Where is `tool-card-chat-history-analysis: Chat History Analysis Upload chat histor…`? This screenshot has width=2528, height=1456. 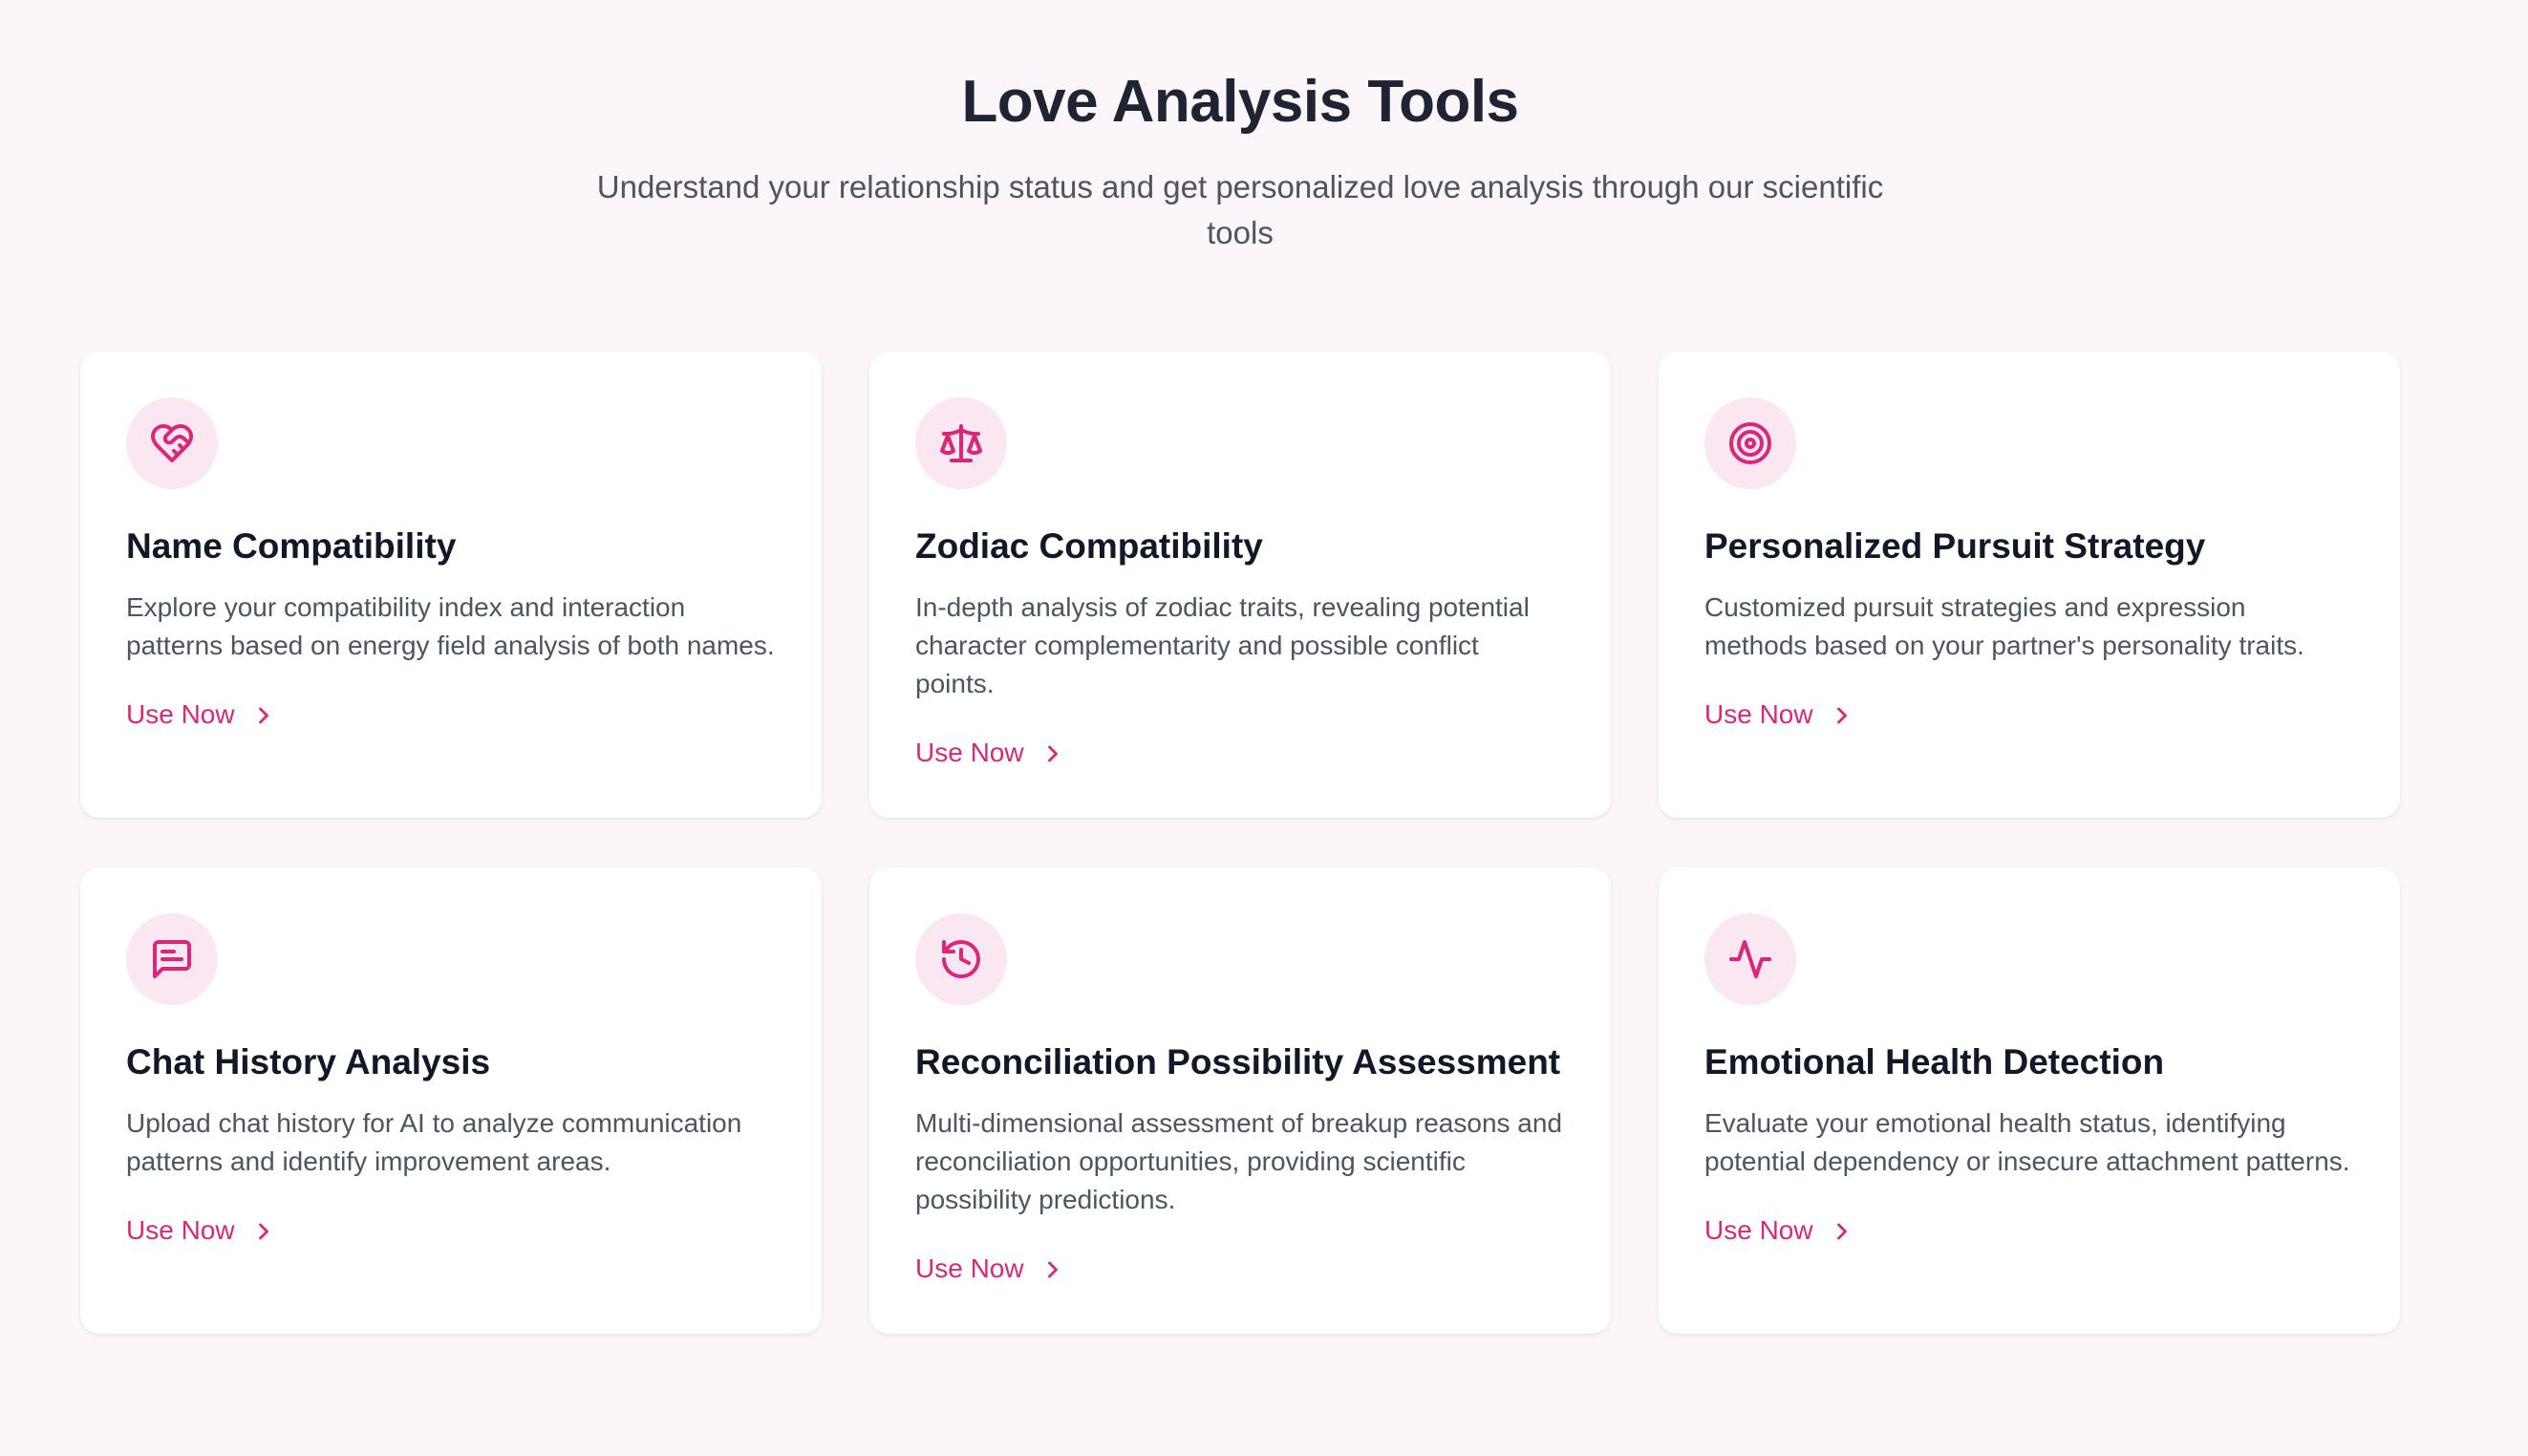 tool-card-chat-history-analysis: Chat History Analysis Upload chat histor… is located at coordinates (451, 1101).